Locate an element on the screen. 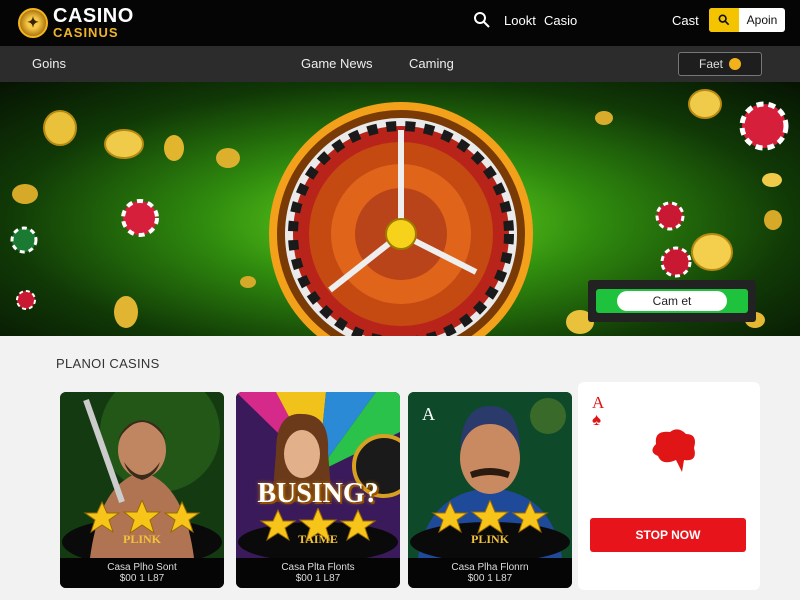 The height and width of the screenshot is (600, 800). hero-cta-label: Cam et is located at coordinates (672, 301).